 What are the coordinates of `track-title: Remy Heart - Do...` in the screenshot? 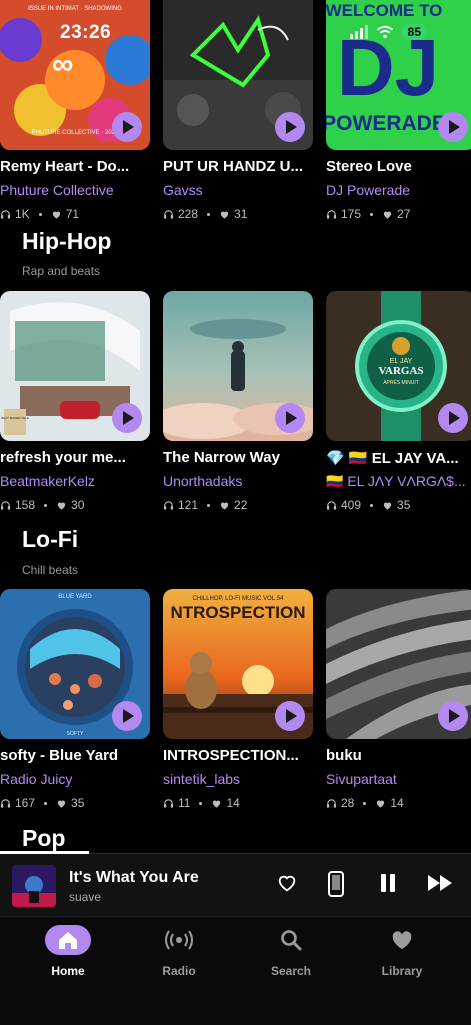 It's located at (76, 166).